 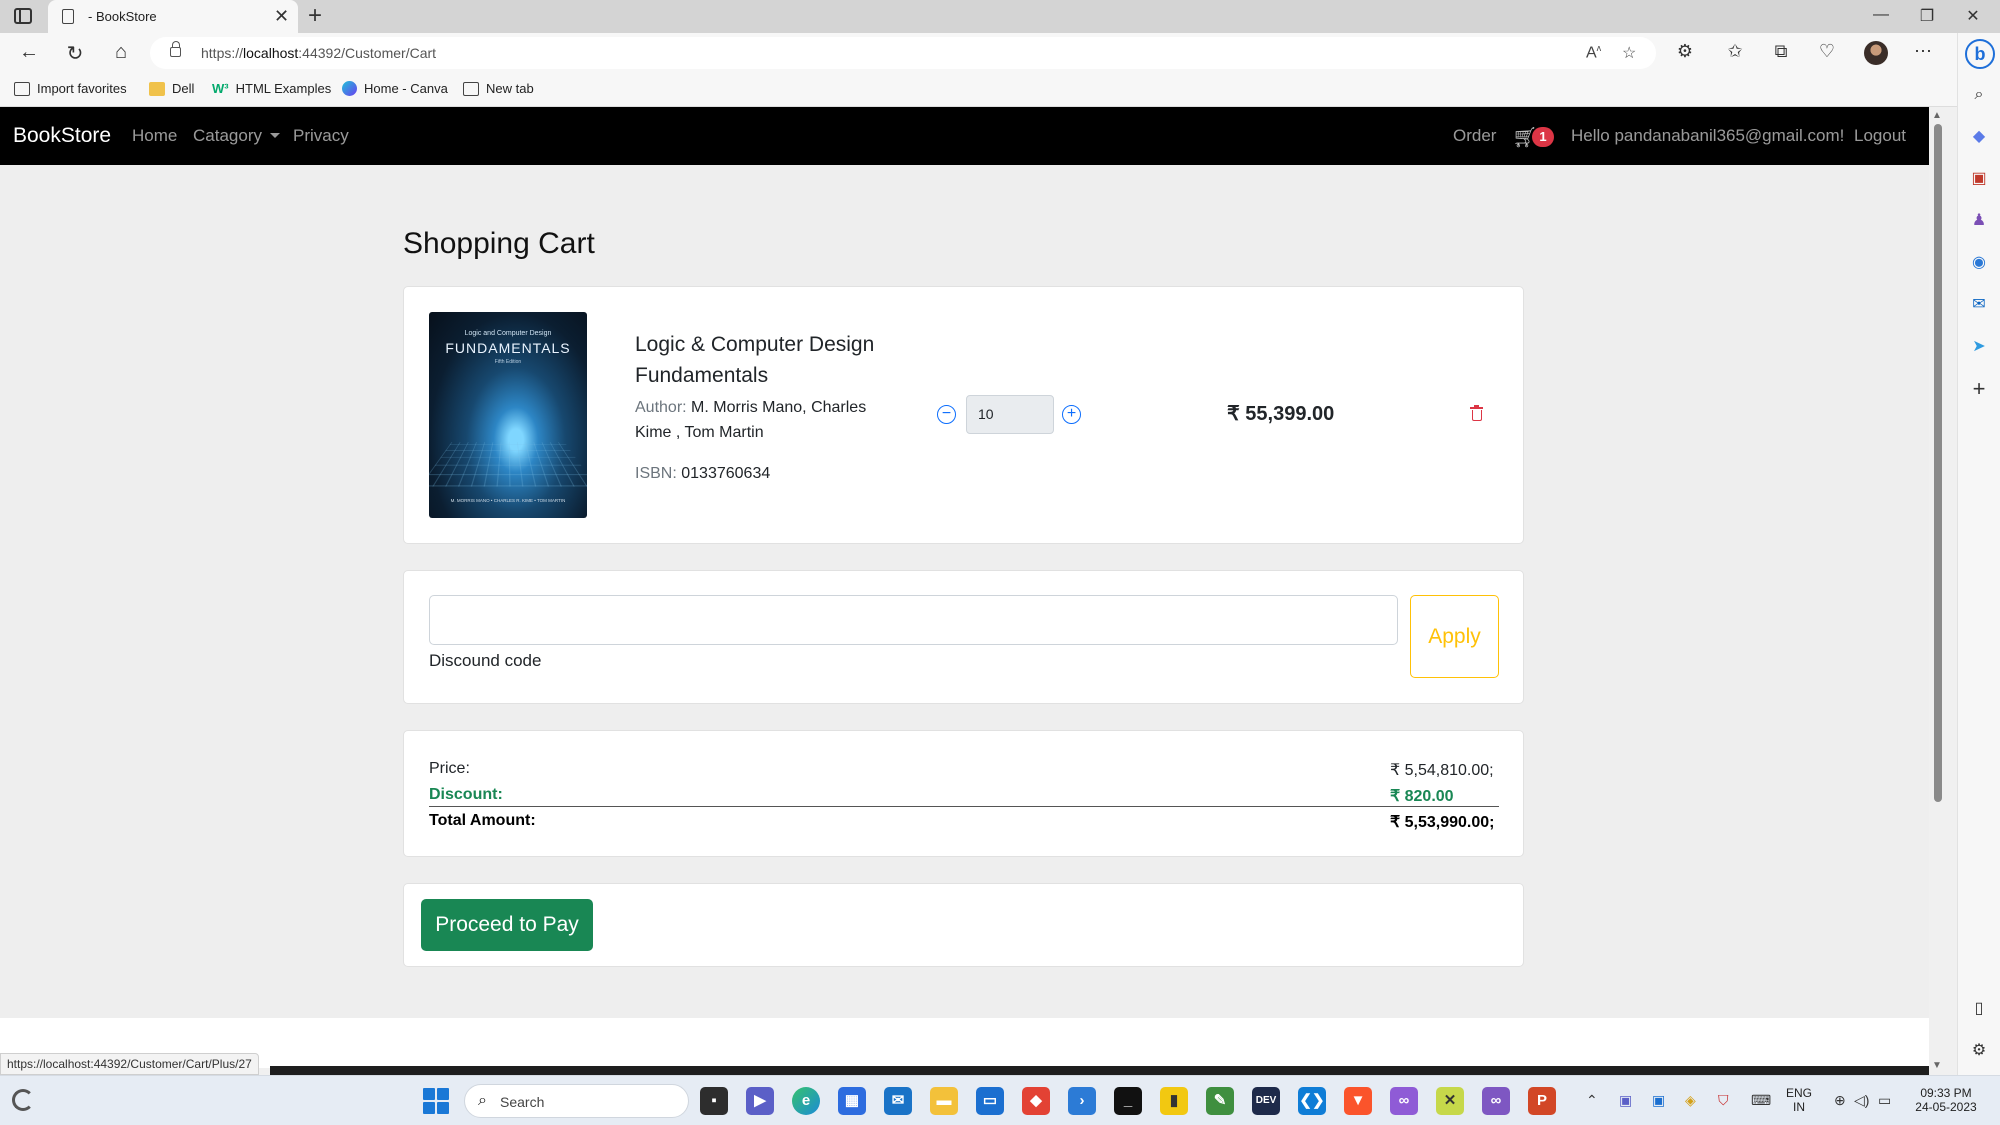 I want to click on mcafee-tray-icon: ⛉, so click(x=1723, y=1100).